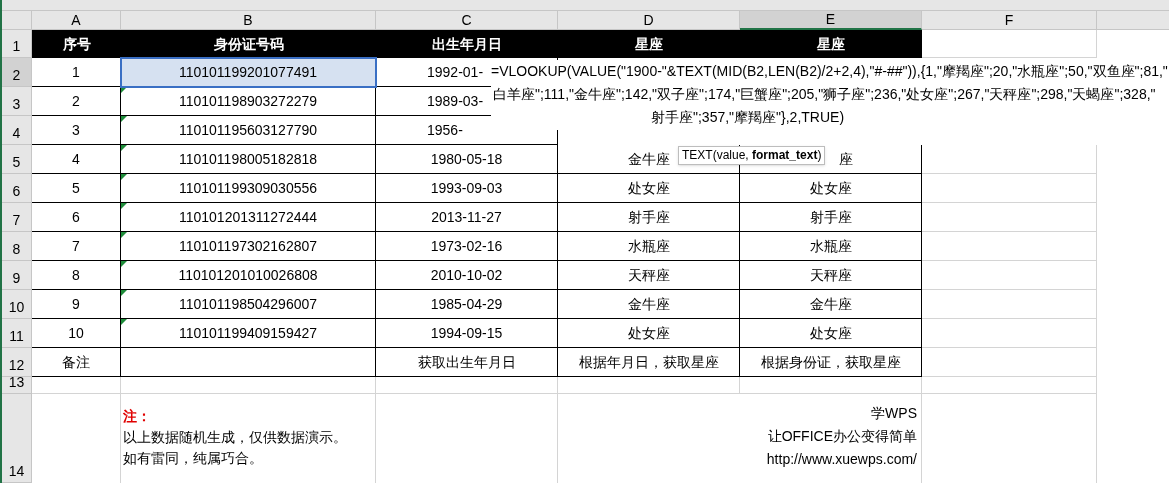 The height and width of the screenshot is (483, 1169). I want to click on column-header: E, so click(831, 20).